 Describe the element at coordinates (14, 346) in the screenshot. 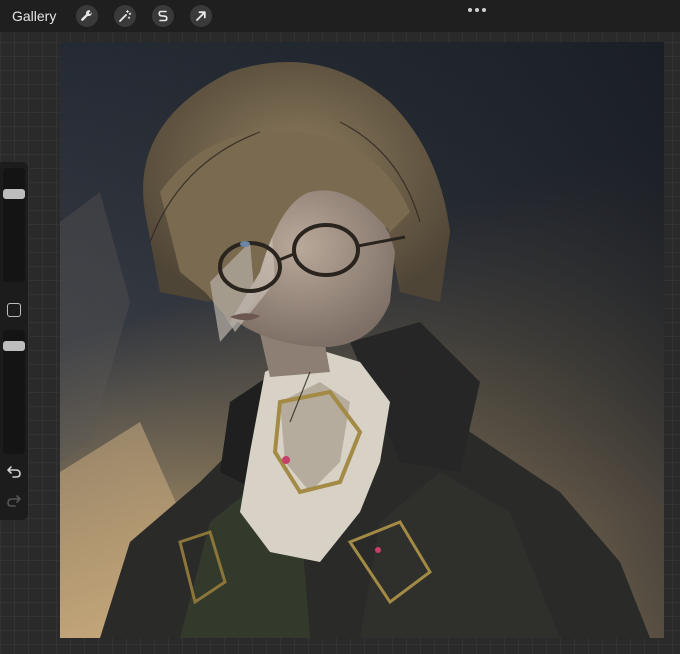

I see `brush-opacity-thumb` at that location.